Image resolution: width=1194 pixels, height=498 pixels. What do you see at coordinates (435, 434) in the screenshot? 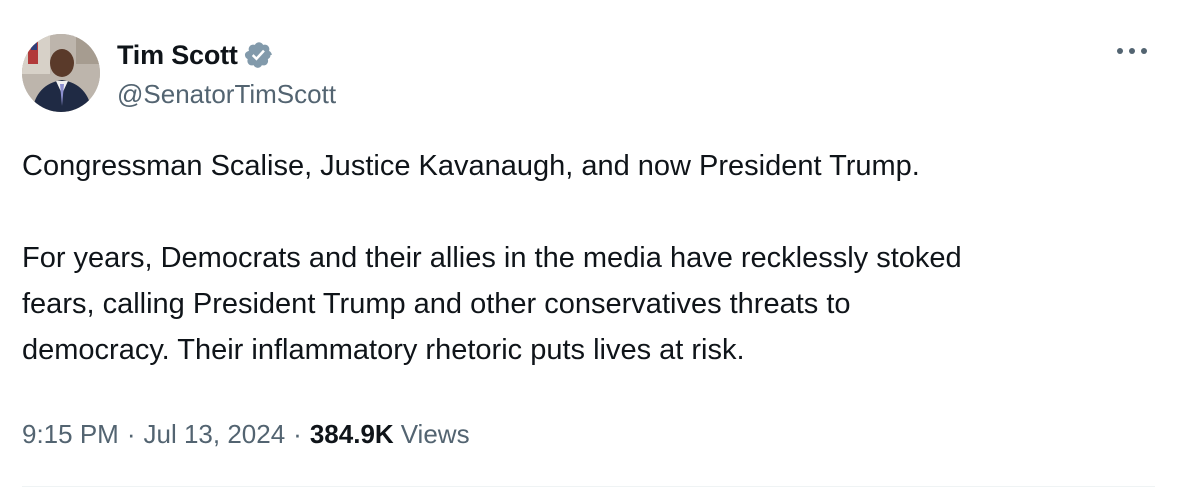
I see `views-label: Views` at bounding box center [435, 434].